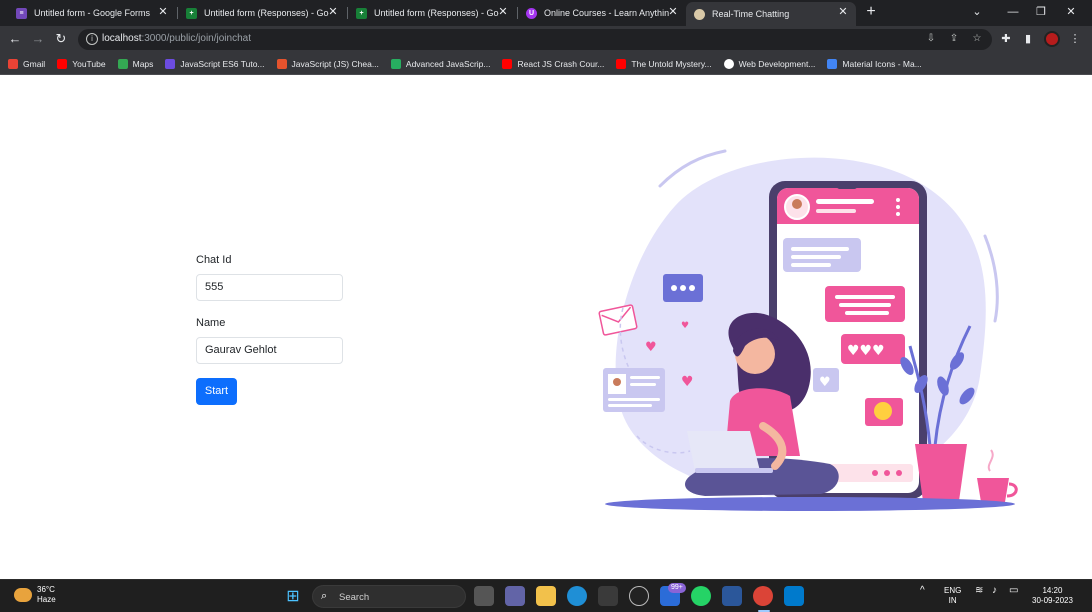 The image size is (1092, 612). What do you see at coordinates (832, 63) in the screenshot?
I see `material-icons-icon` at bounding box center [832, 63].